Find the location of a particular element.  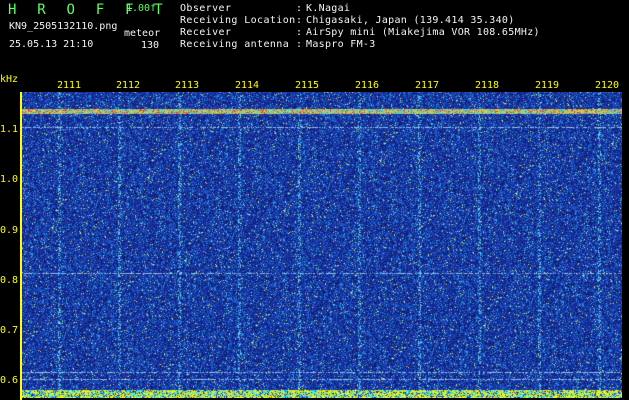

observer-value: K.Nagai is located at coordinates (328, 8).